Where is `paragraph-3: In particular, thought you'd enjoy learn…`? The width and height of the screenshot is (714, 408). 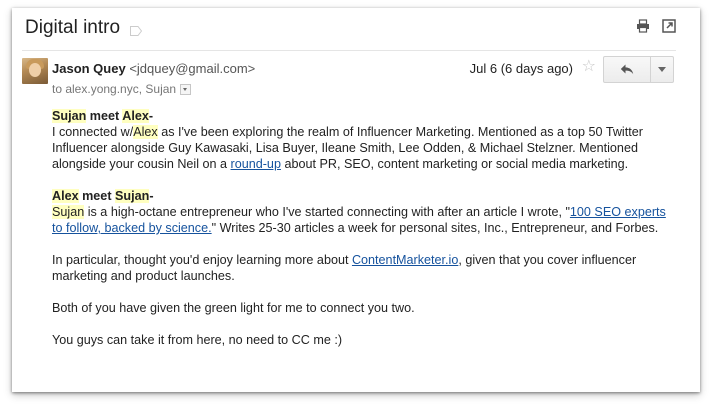 paragraph-3: In particular, thought you'd enjoy learn… is located at coordinates (344, 268).